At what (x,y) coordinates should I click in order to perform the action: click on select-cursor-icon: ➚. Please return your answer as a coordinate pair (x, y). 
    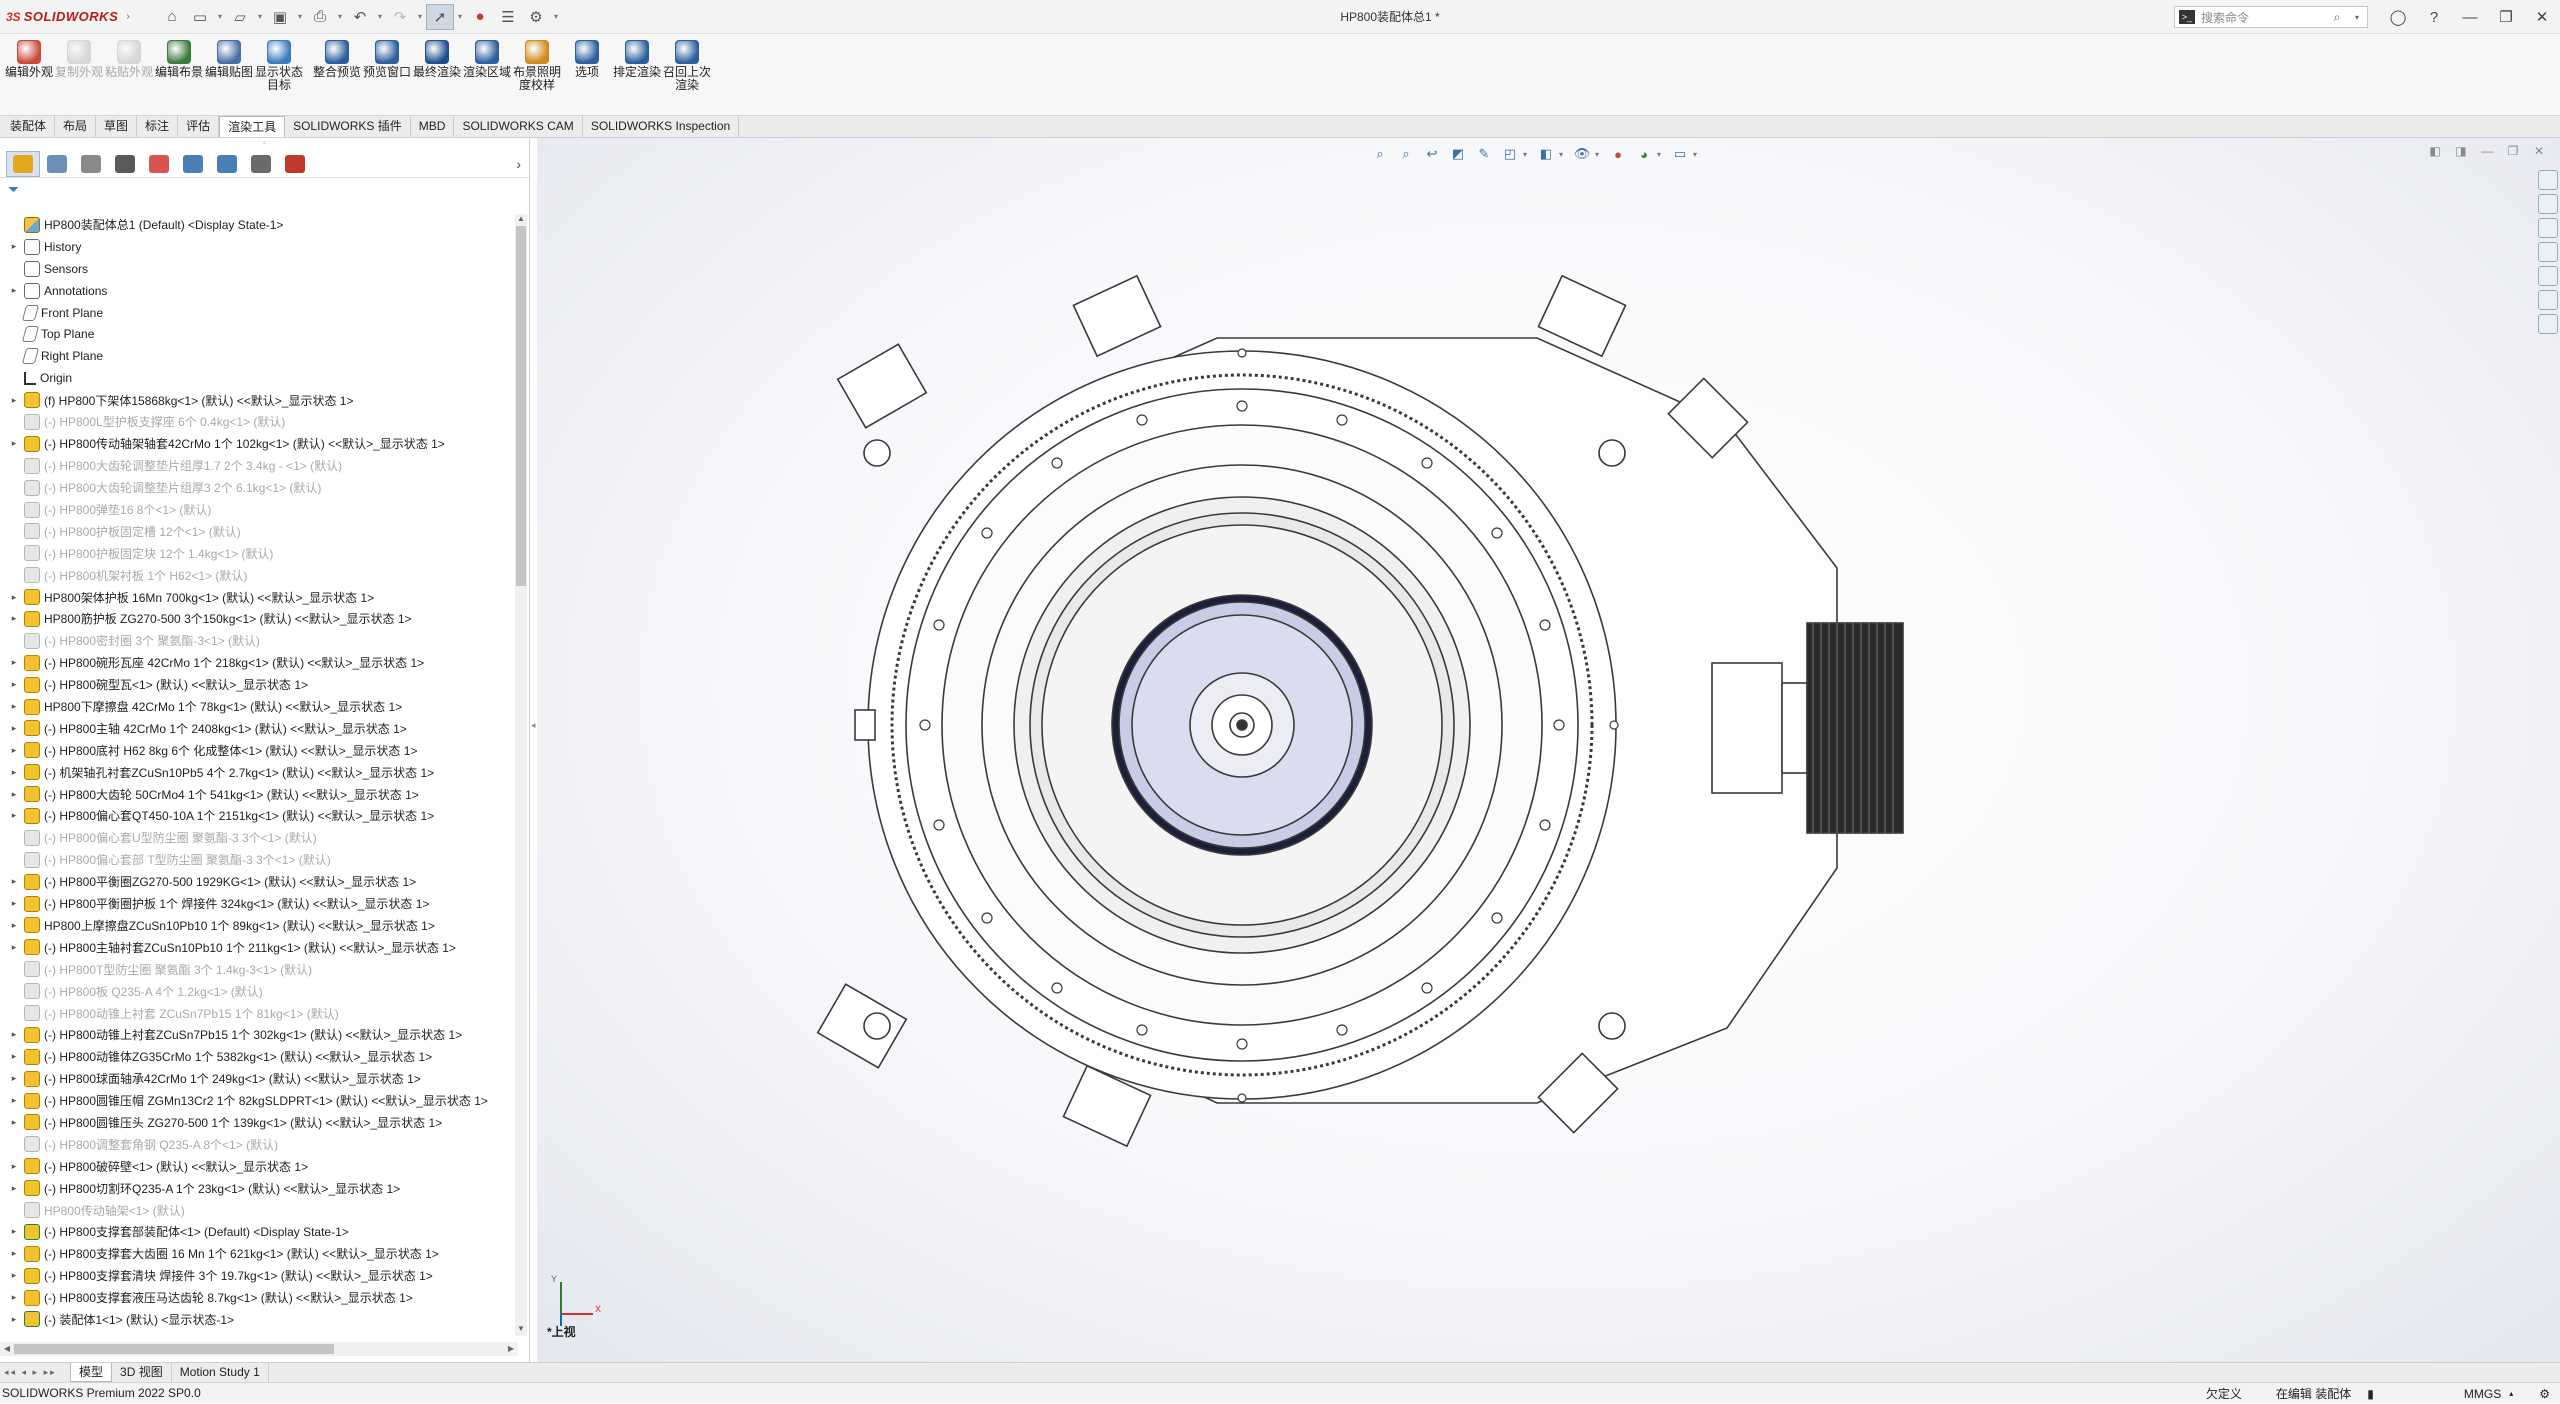
    Looking at the image, I should click on (440, 16).